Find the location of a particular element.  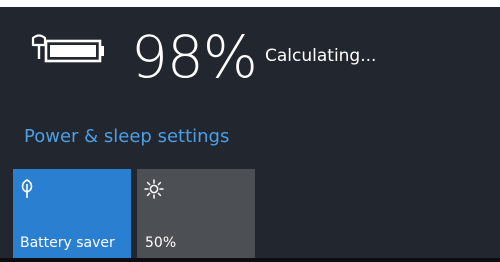

brightness-button: 50% is located at coordinates (196, 213).